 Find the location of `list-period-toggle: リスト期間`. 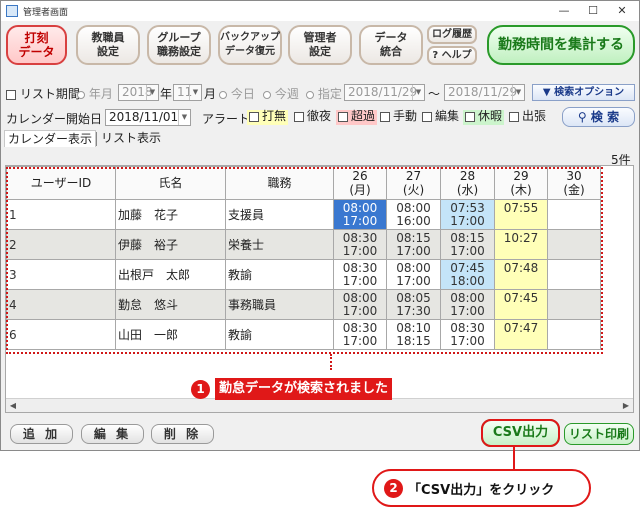

list-period-toggle: リスト期間 is located at coordinates (43, 93).